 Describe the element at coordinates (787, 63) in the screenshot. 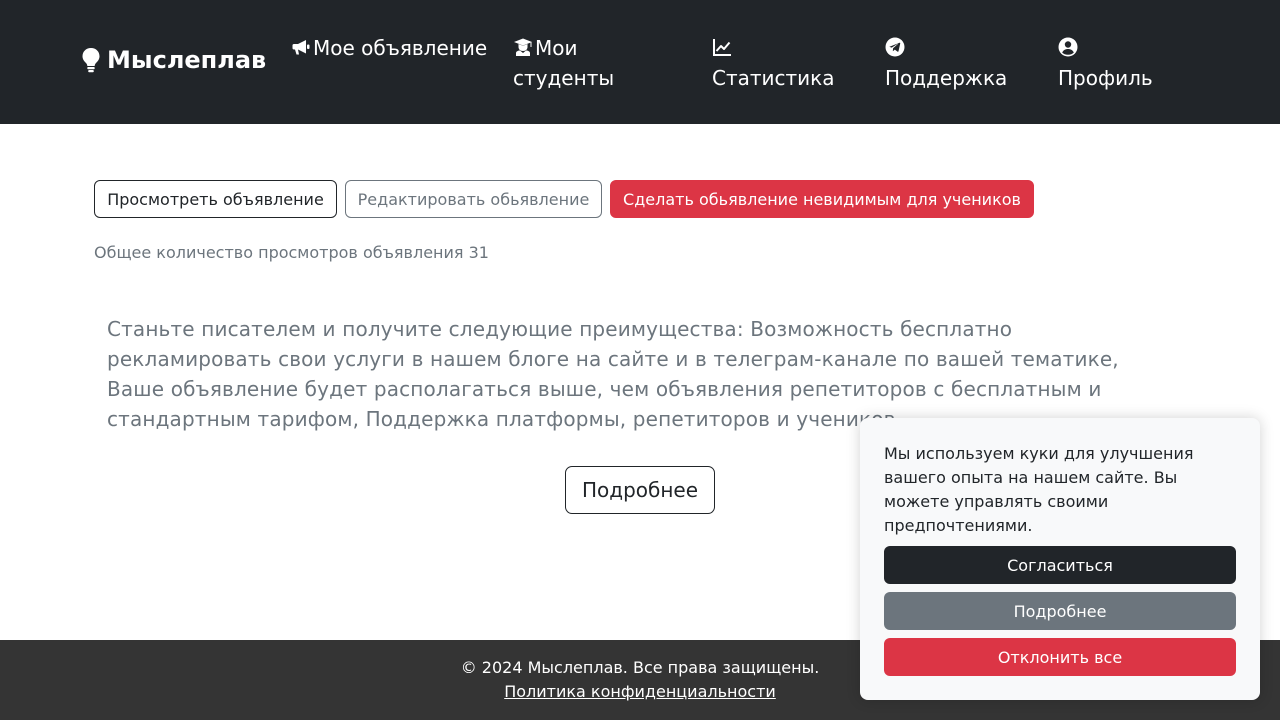

I see `nav-statistics: Статистика` at that location.